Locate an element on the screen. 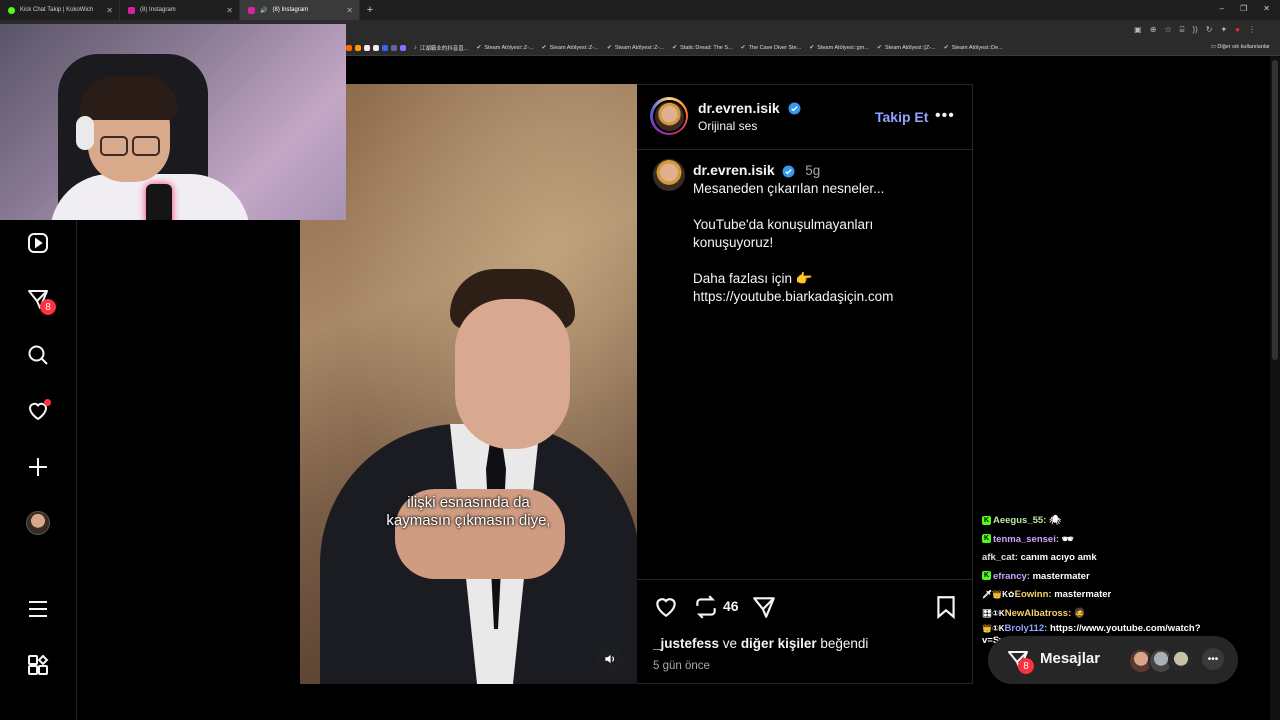  repost-icon is located at coordinates (706, 607).